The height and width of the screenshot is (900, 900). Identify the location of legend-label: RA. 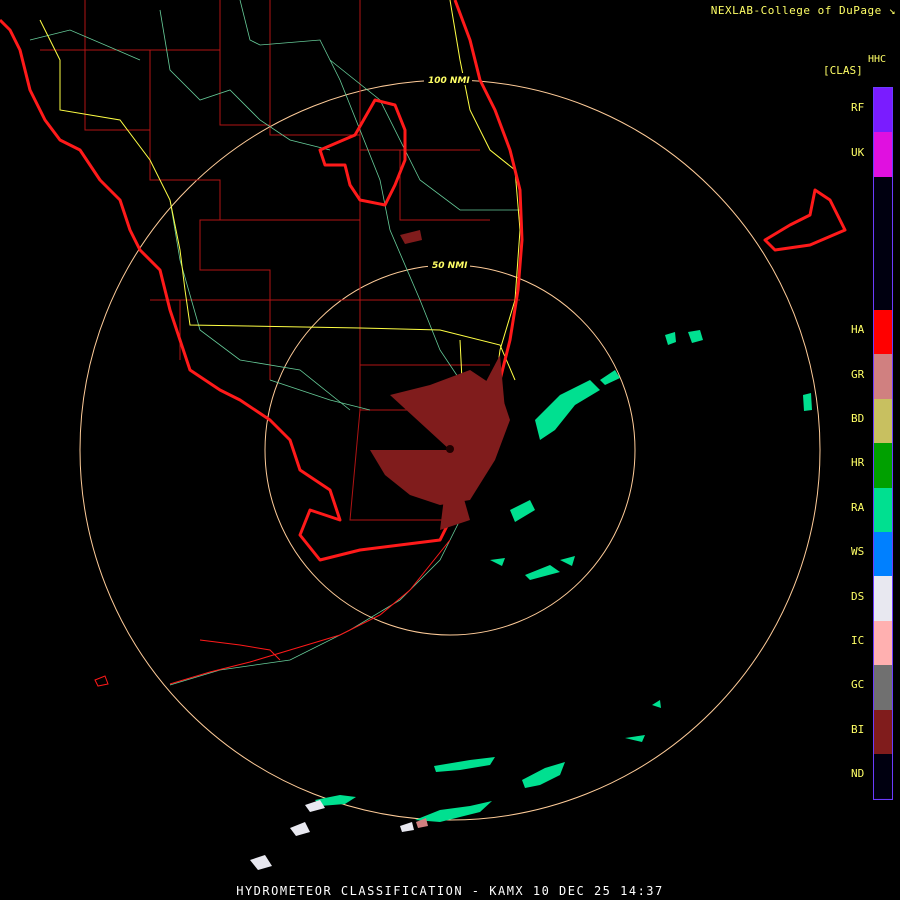
(858, 507).